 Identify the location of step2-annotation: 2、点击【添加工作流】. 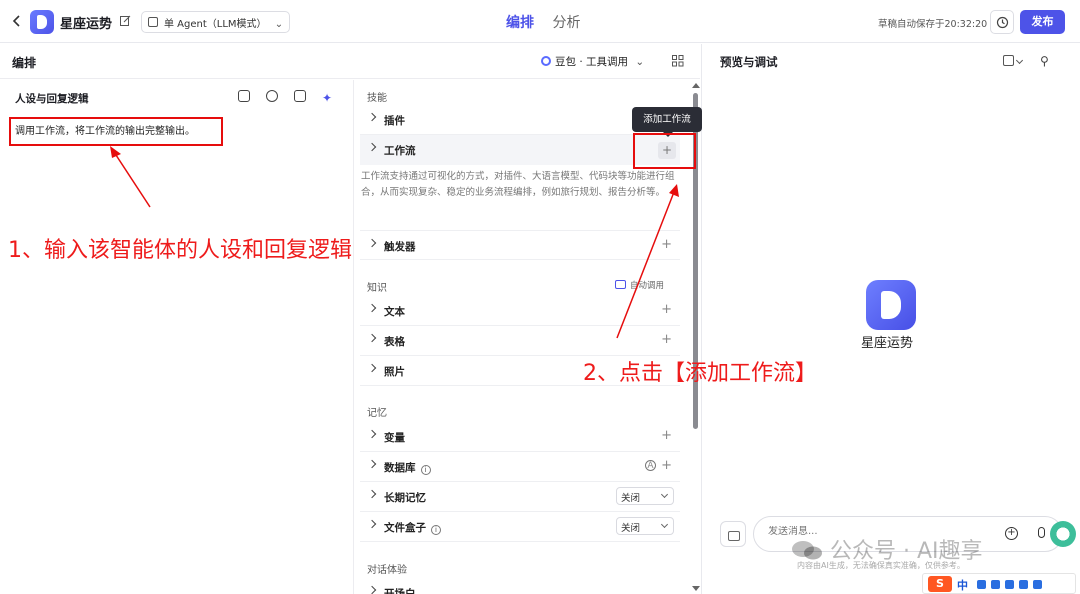
(700, 373).